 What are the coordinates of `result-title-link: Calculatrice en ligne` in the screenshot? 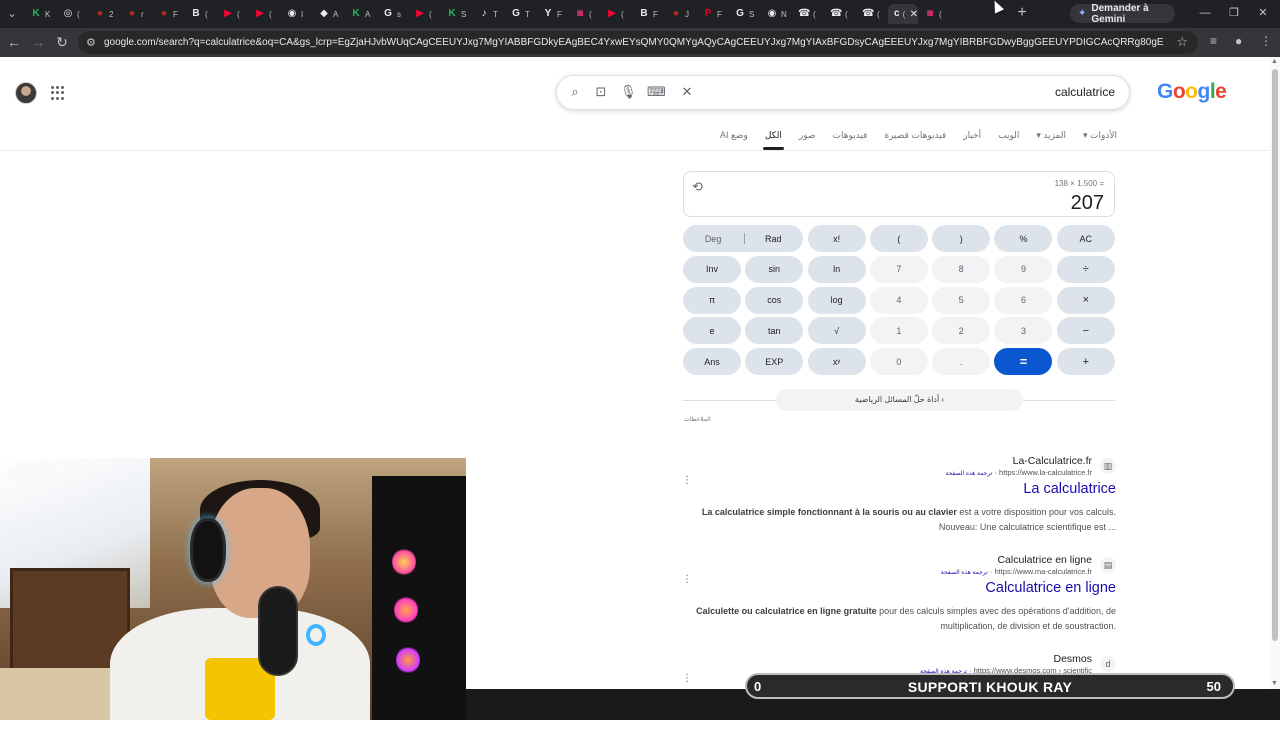 It's located at (1050, 588).